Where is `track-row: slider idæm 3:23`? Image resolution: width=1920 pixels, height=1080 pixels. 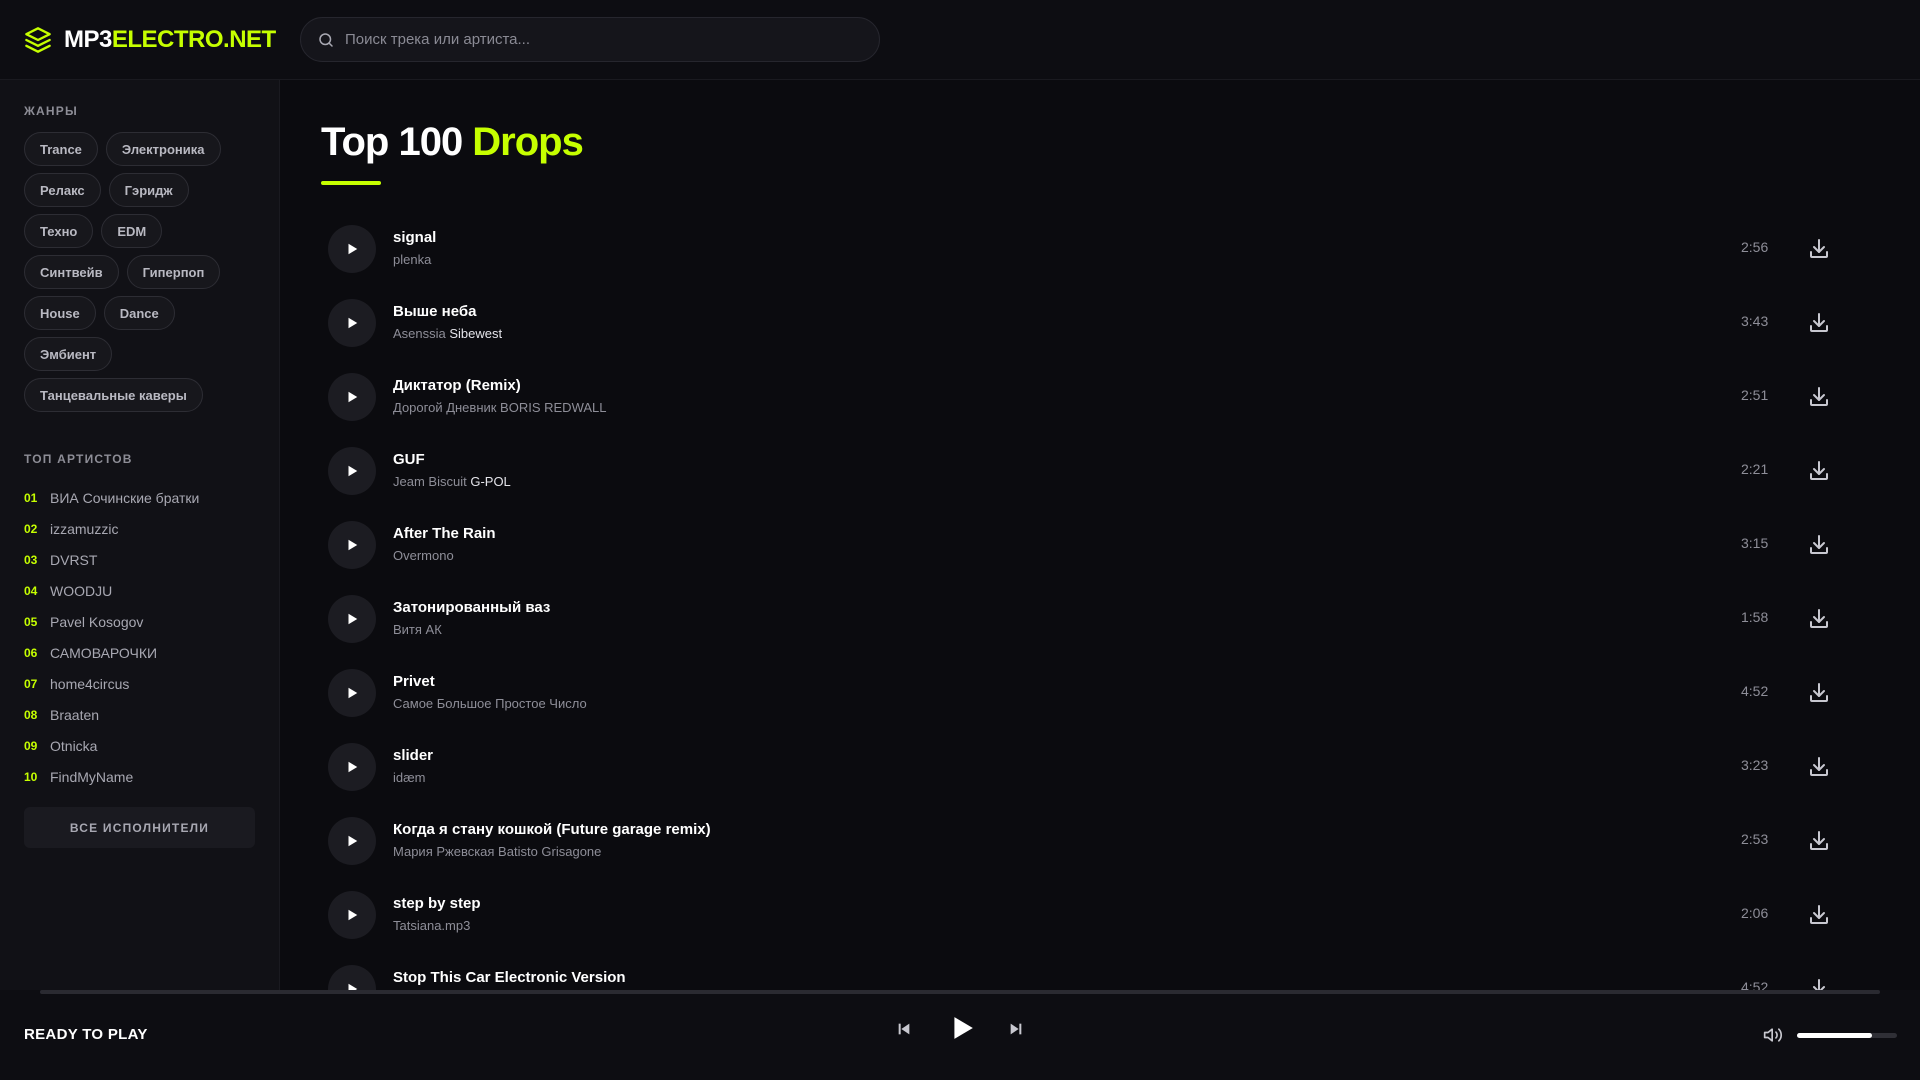
track-row: slider idæm 3:23 is located at coordinates (1101, 767).